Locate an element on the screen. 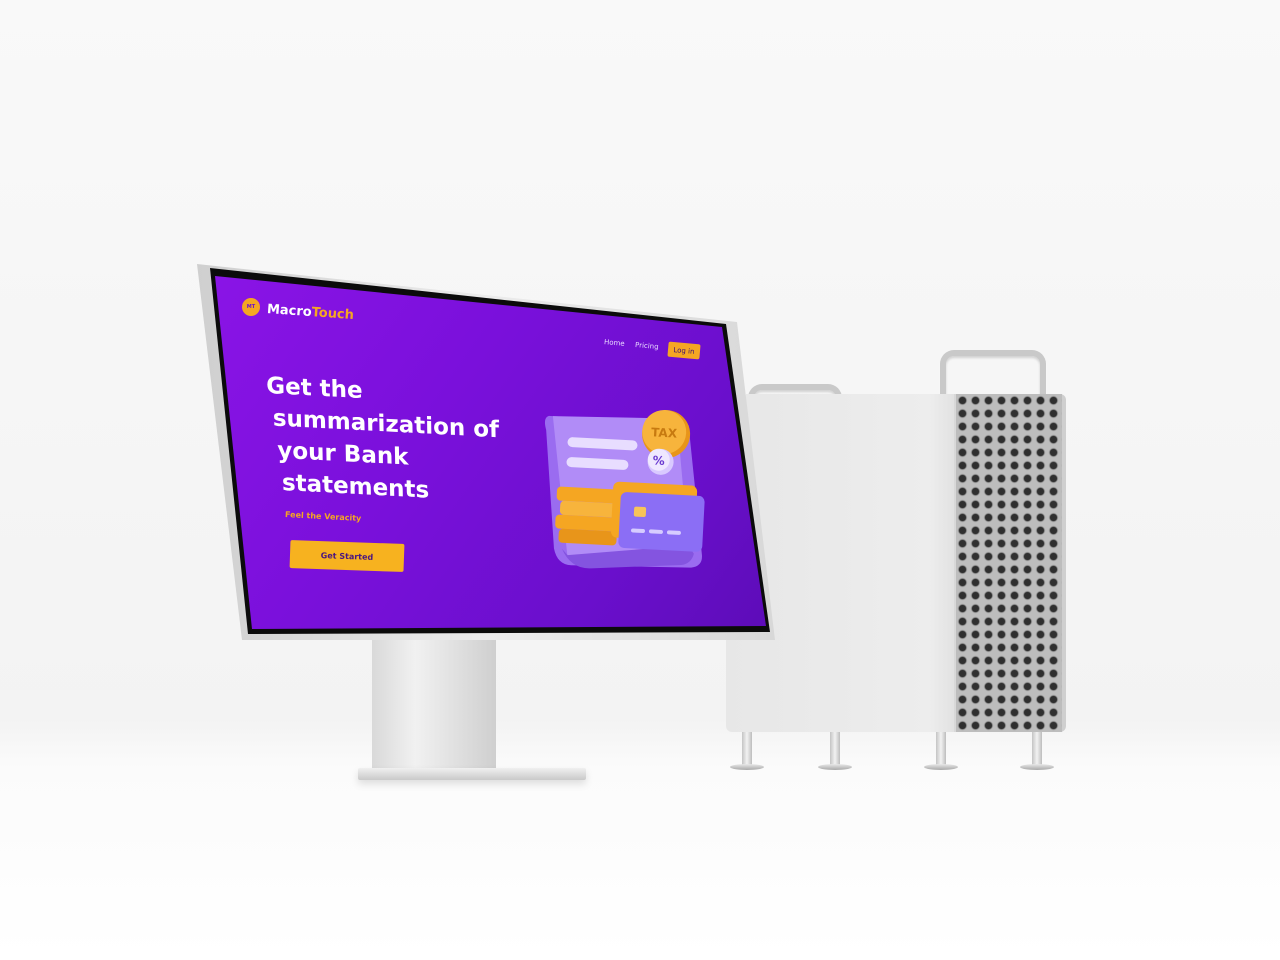 Image resolution: width=1280 pixels, height=960 pixels. logo-text: MT is located at coordinates (251, 307).